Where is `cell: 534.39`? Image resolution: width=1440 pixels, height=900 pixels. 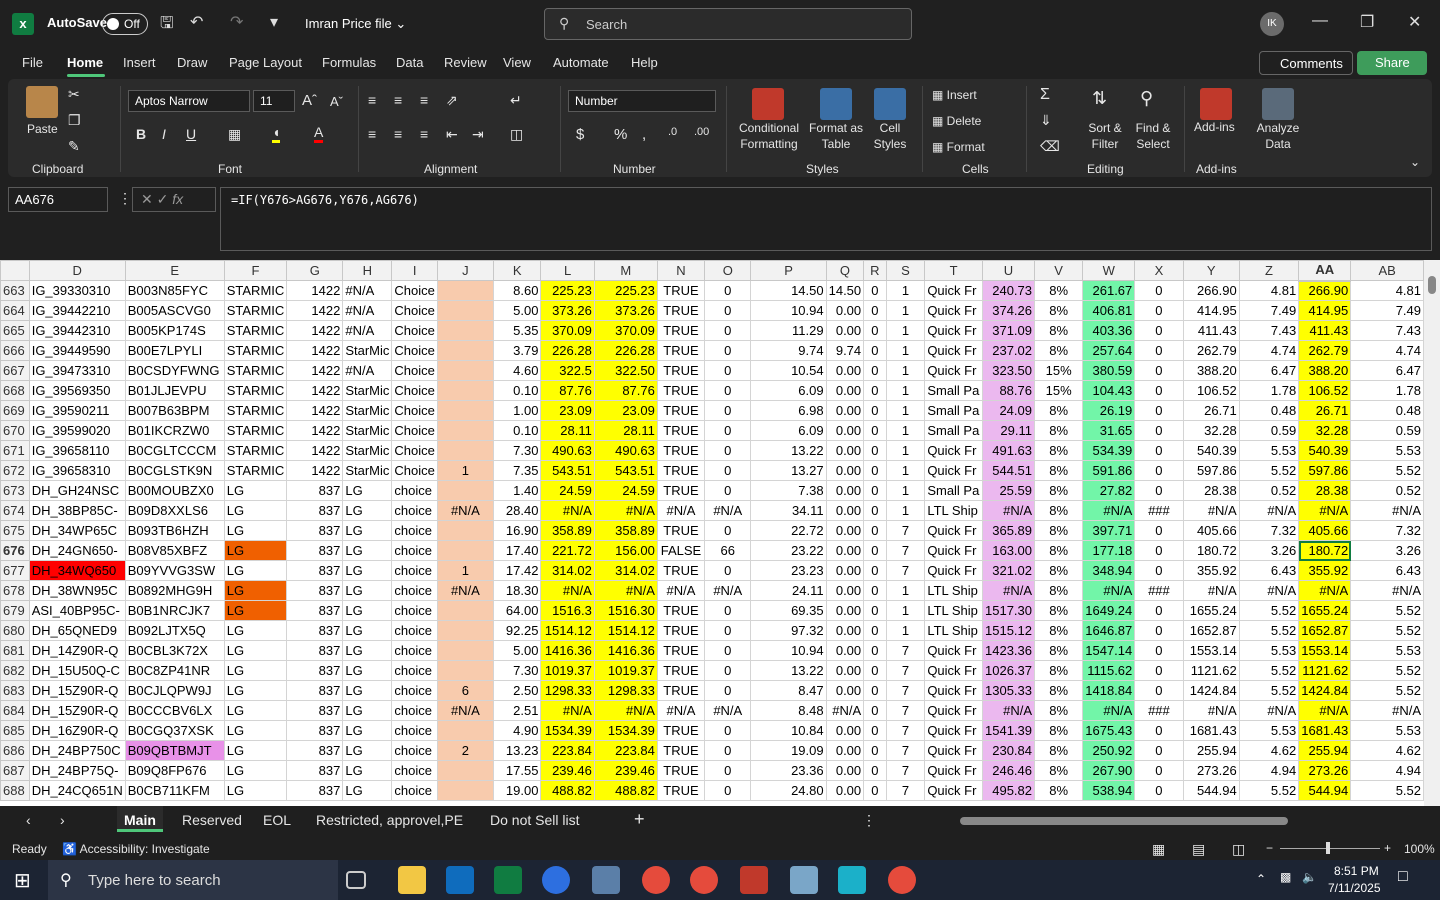
cell: 534.39 is located at coordinates (1109, 450).